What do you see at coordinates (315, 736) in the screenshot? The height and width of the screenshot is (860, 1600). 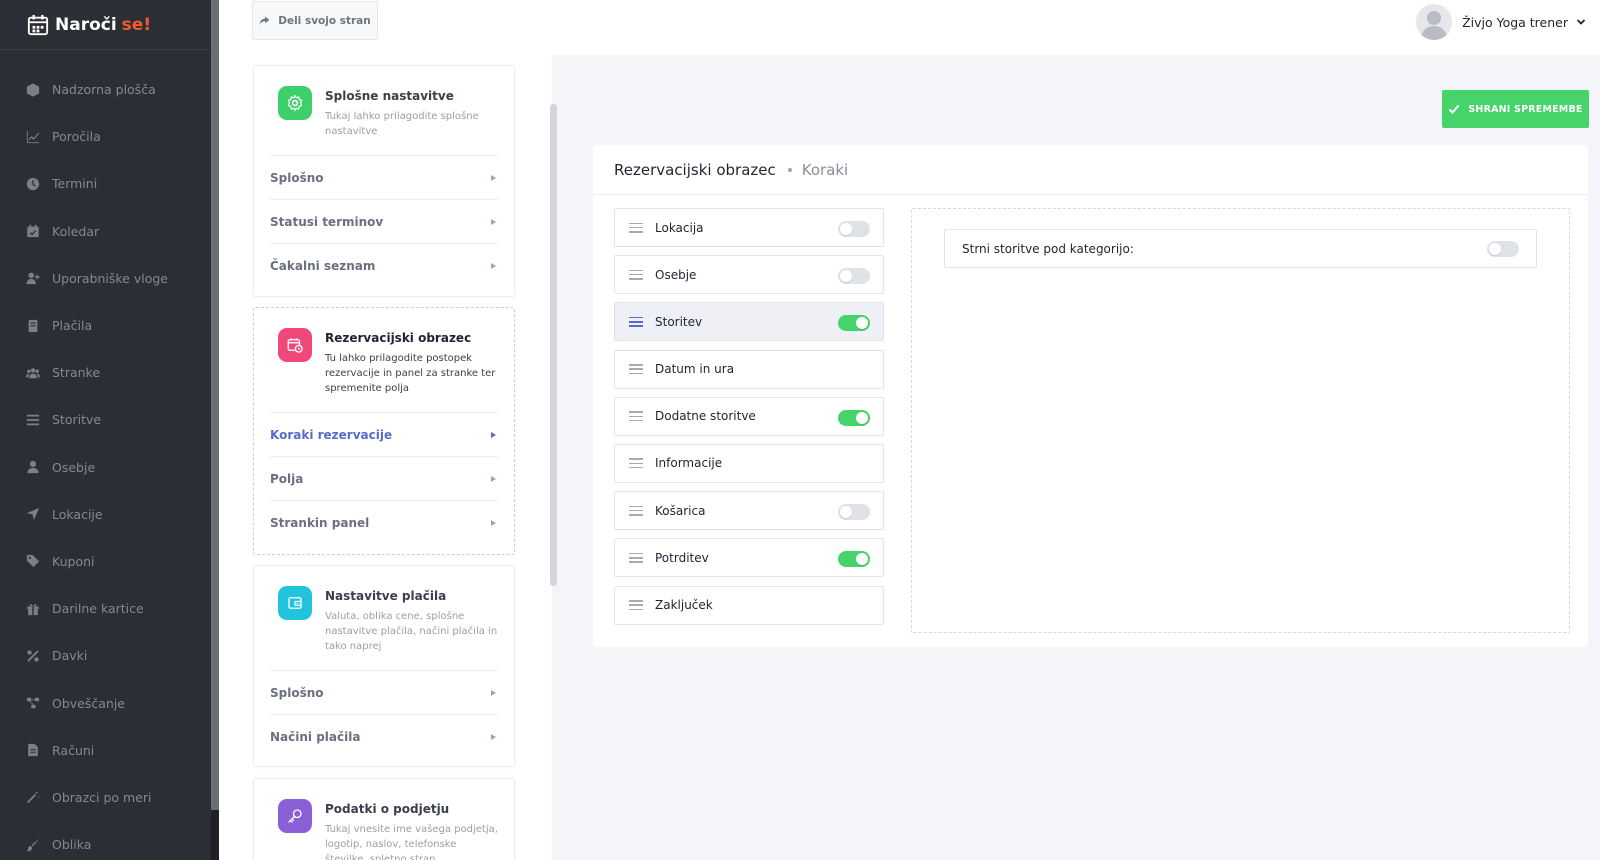 I see `link-label: Načini plačila` at bounding box center [315, 736].